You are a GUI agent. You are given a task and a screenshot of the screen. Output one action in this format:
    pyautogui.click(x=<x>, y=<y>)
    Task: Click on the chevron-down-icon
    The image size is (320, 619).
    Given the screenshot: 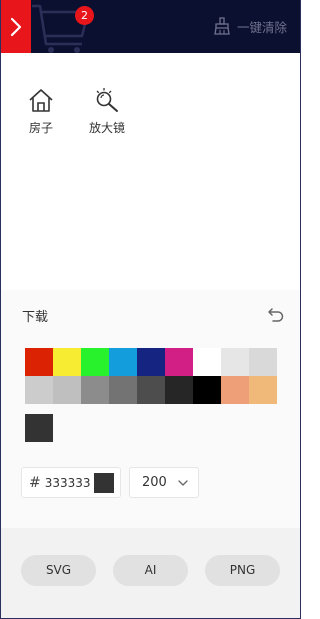 What is the action you would take?
    pyautogui.click(x=183, y=483)
    